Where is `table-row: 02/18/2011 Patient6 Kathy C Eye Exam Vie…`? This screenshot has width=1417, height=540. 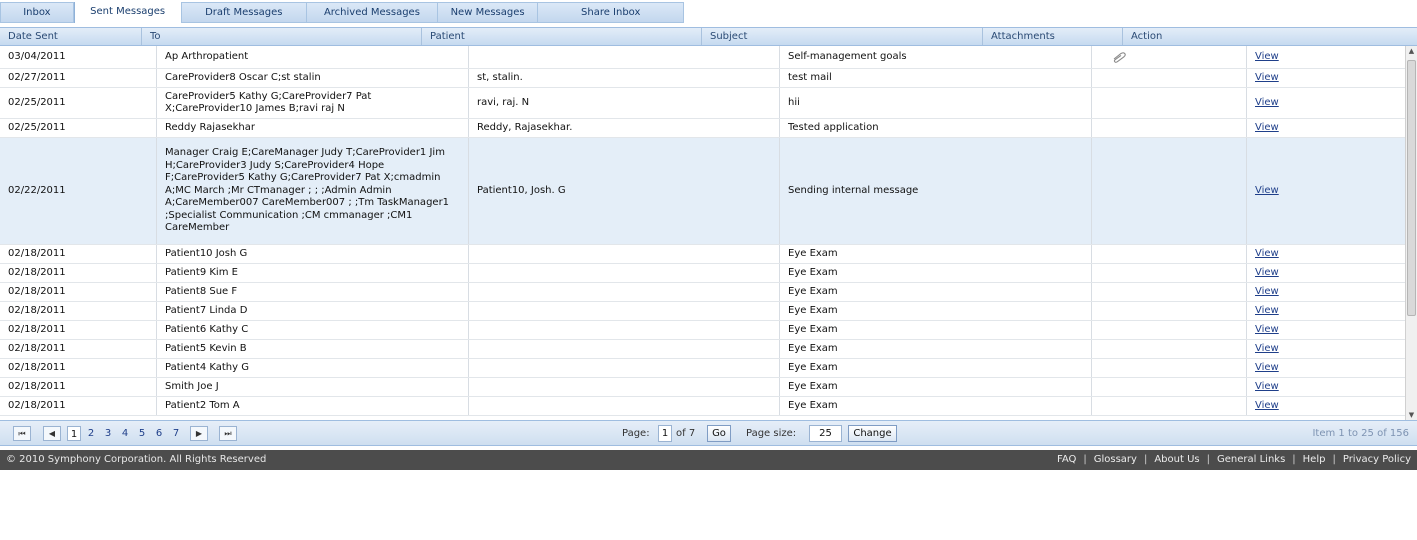
table-row: 02/18/2011 Patient6 Kathy C Eye Exam Vie… is located at coordinates (702, 330).